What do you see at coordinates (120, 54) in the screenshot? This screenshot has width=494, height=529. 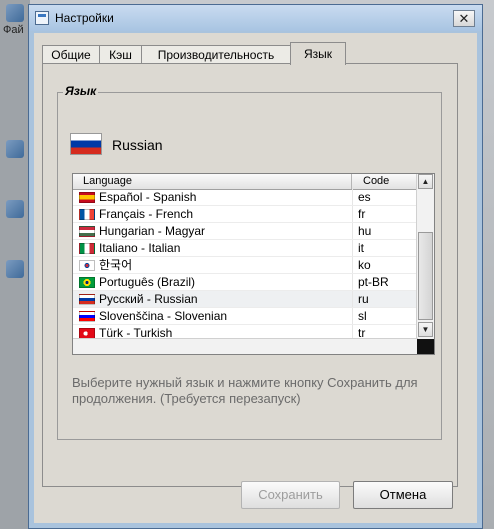 I see `tab-cache: Кэш` at bounding box center [120, 54].